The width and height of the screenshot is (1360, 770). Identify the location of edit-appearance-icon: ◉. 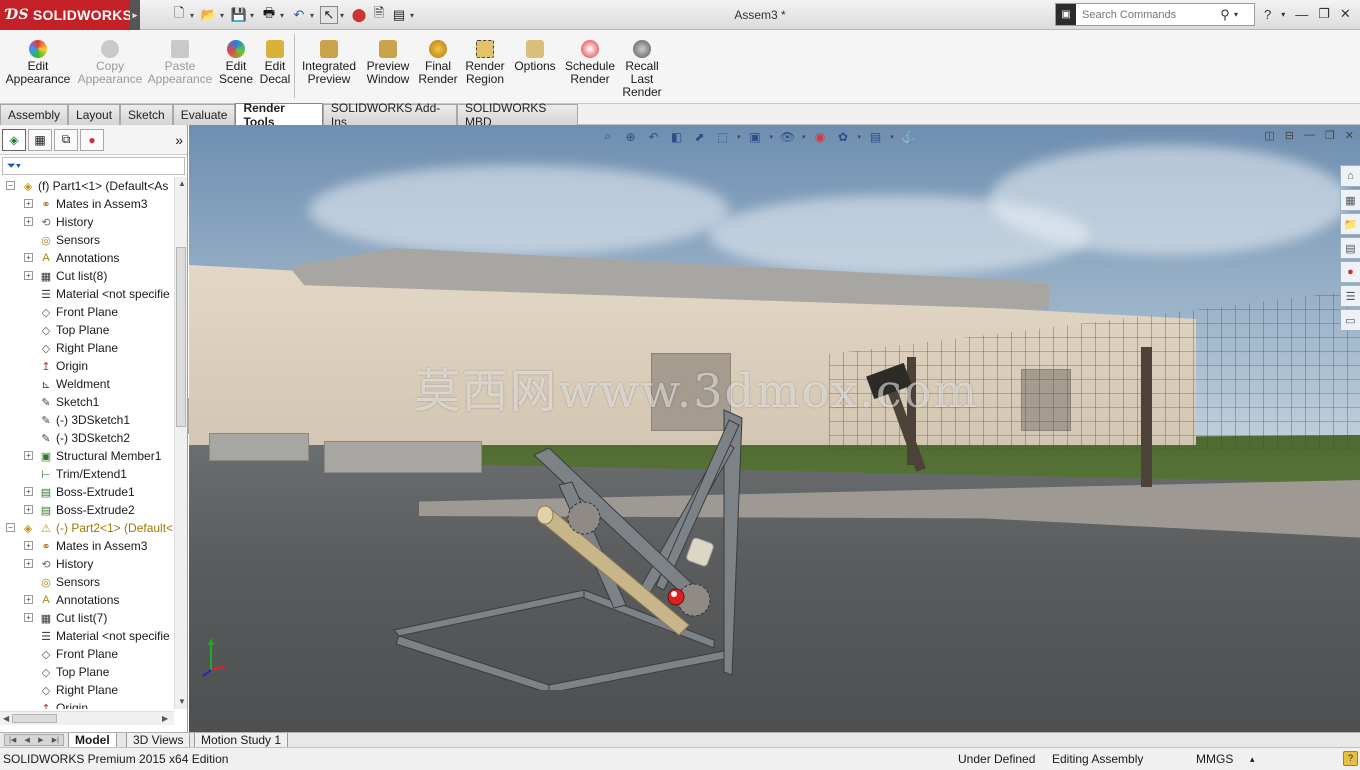
(820, 136).